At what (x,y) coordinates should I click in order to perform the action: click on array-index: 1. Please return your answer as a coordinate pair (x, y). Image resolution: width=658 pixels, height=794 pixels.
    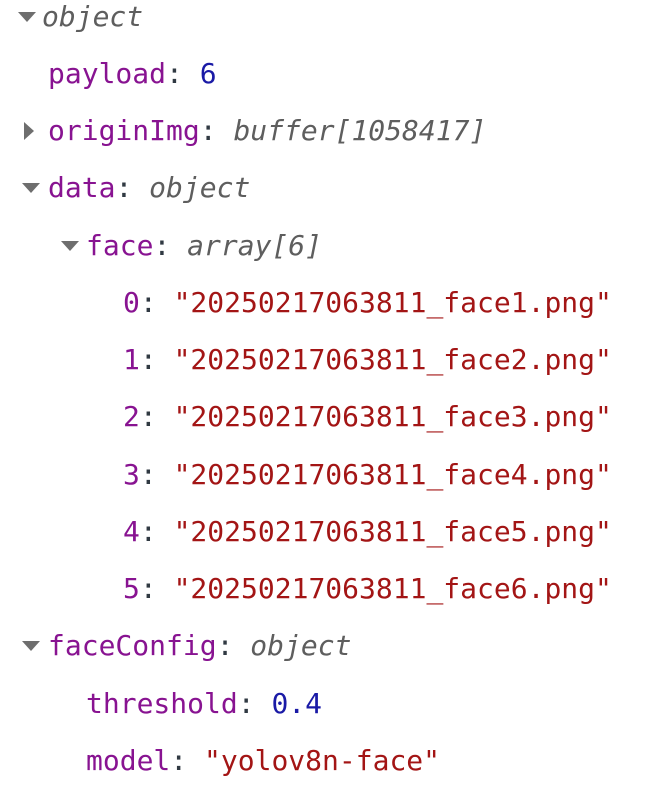
    Looking at the image, I should click on (131, 359).